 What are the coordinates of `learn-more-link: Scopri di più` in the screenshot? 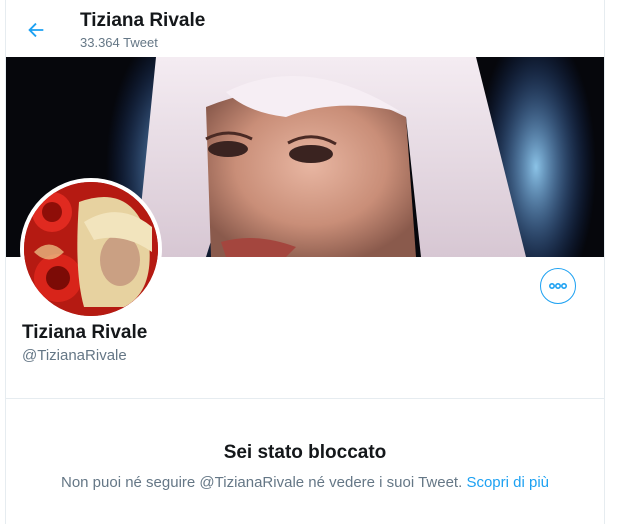 It's located at (507, 482).